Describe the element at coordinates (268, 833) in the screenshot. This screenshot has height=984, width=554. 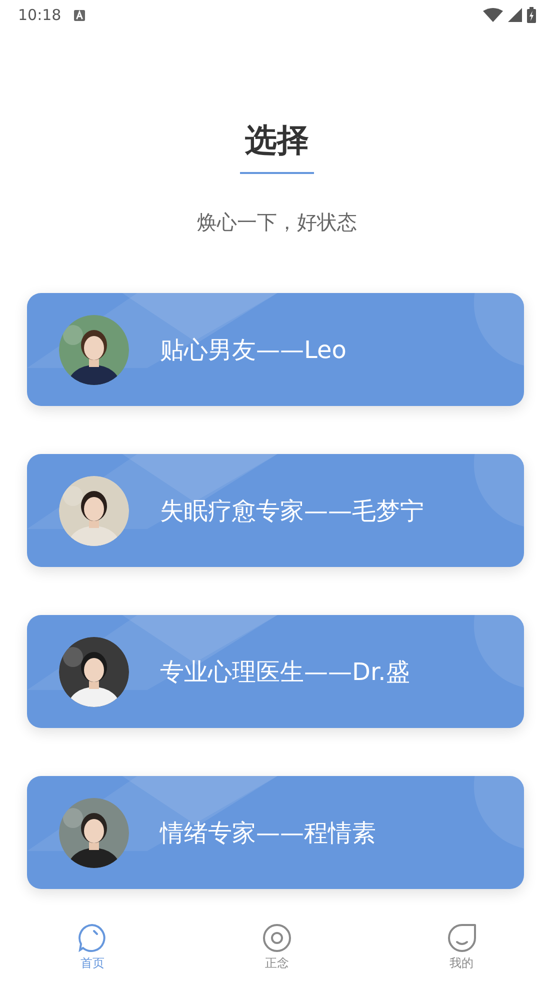
I see `persona-name: 情绪专家——程情素` at that location.